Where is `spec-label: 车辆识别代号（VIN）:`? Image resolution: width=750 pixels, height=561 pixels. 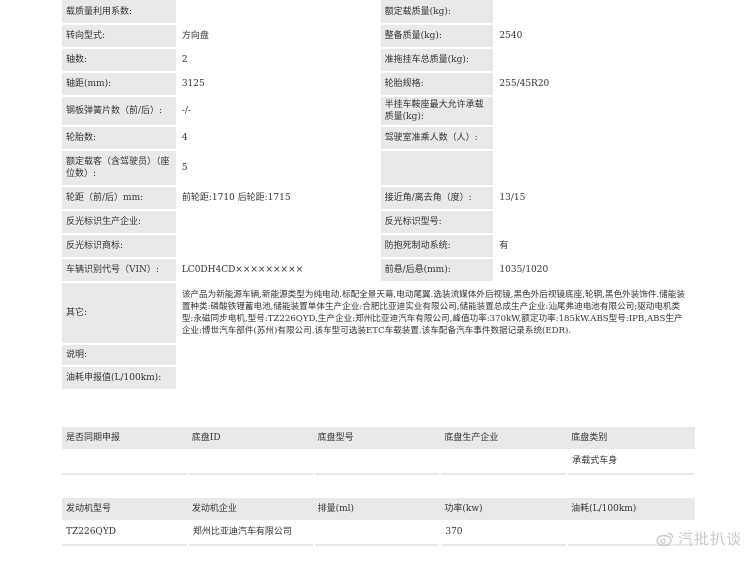
spec-label: 车辆识别代号（VIN）: is located at coordinates (120, 270).